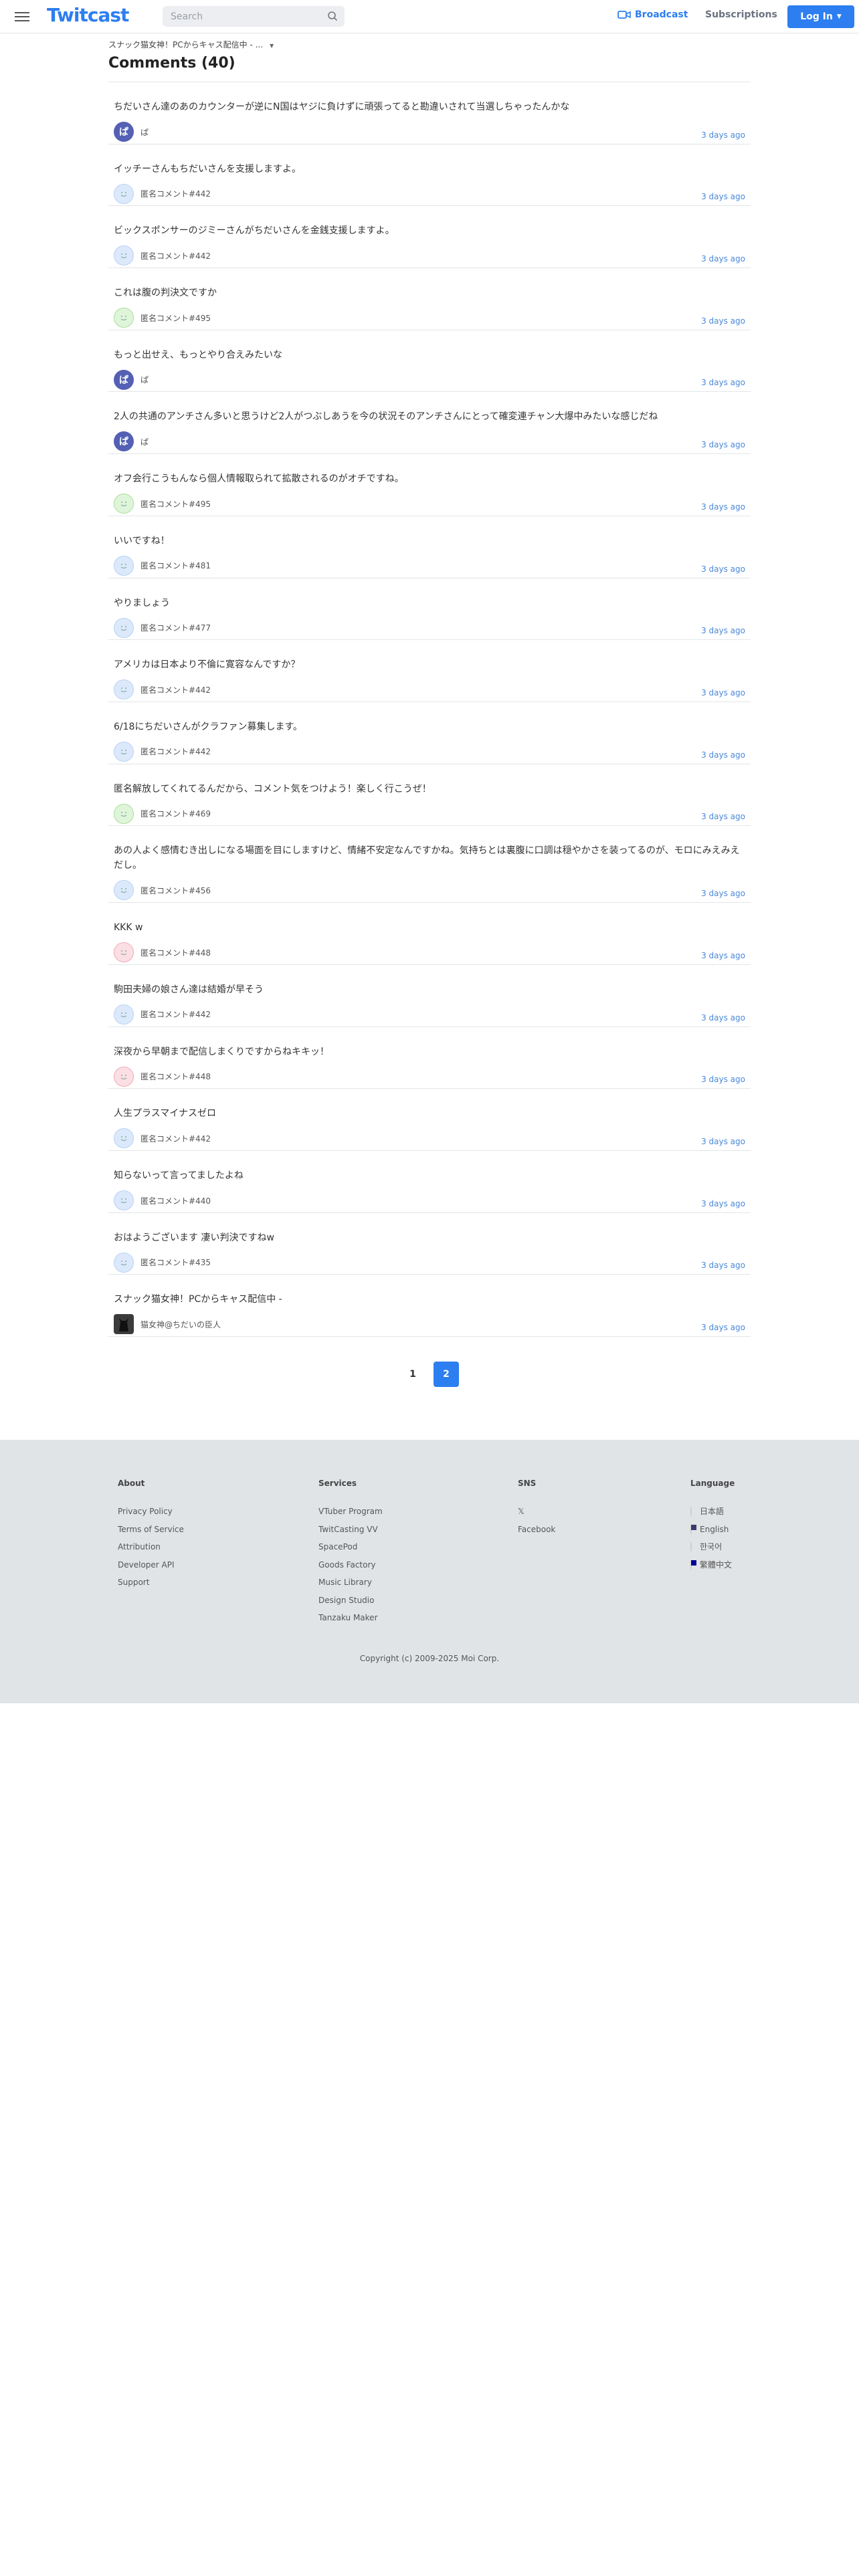  Describe the element at coordinates (429, 890) in the screenshot. I see `comment-user: 匿名コメント#456` at that location.